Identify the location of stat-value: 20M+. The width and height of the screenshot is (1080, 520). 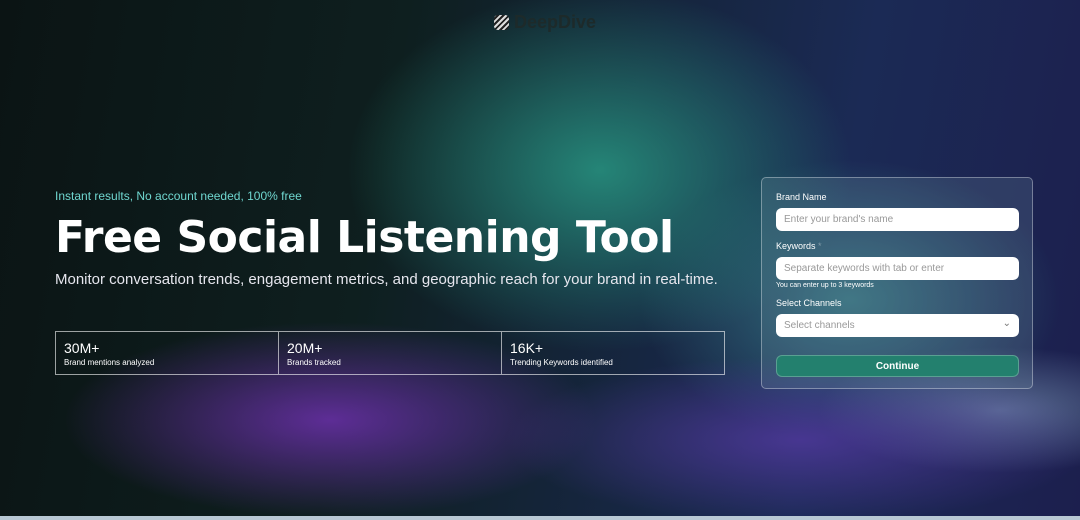
(305, 348).